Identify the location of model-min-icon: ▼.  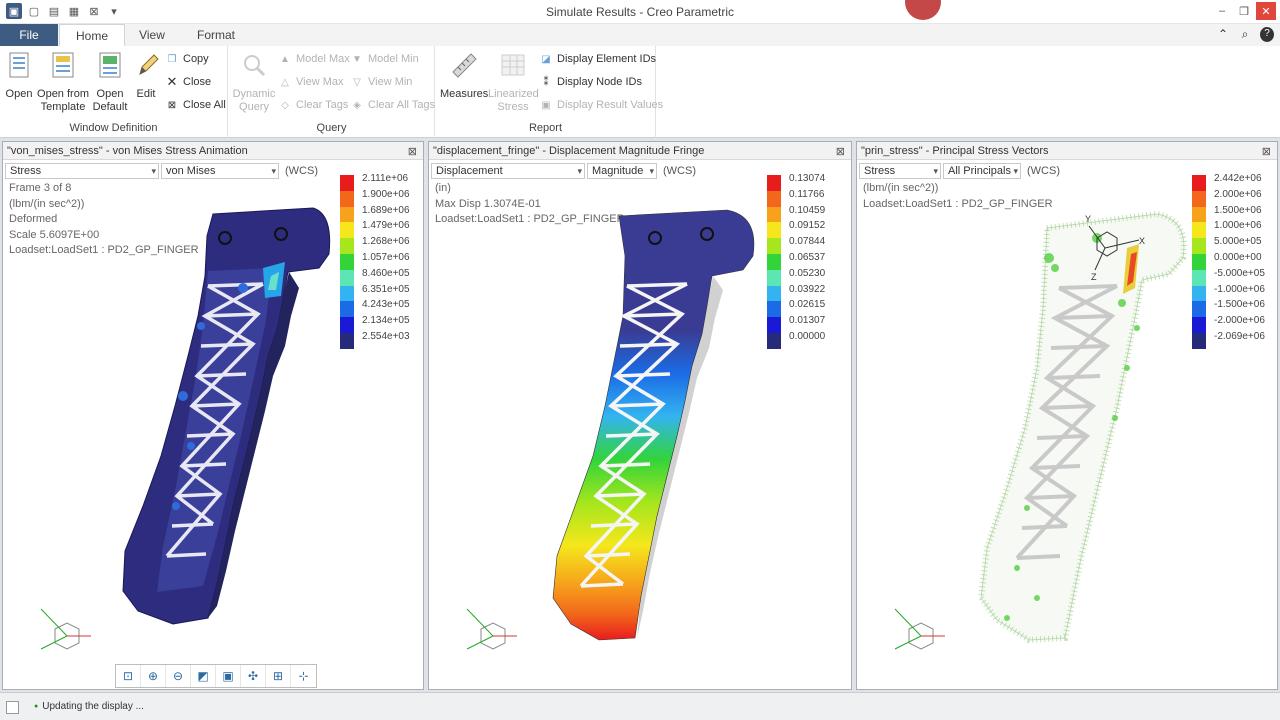
(357, 59).